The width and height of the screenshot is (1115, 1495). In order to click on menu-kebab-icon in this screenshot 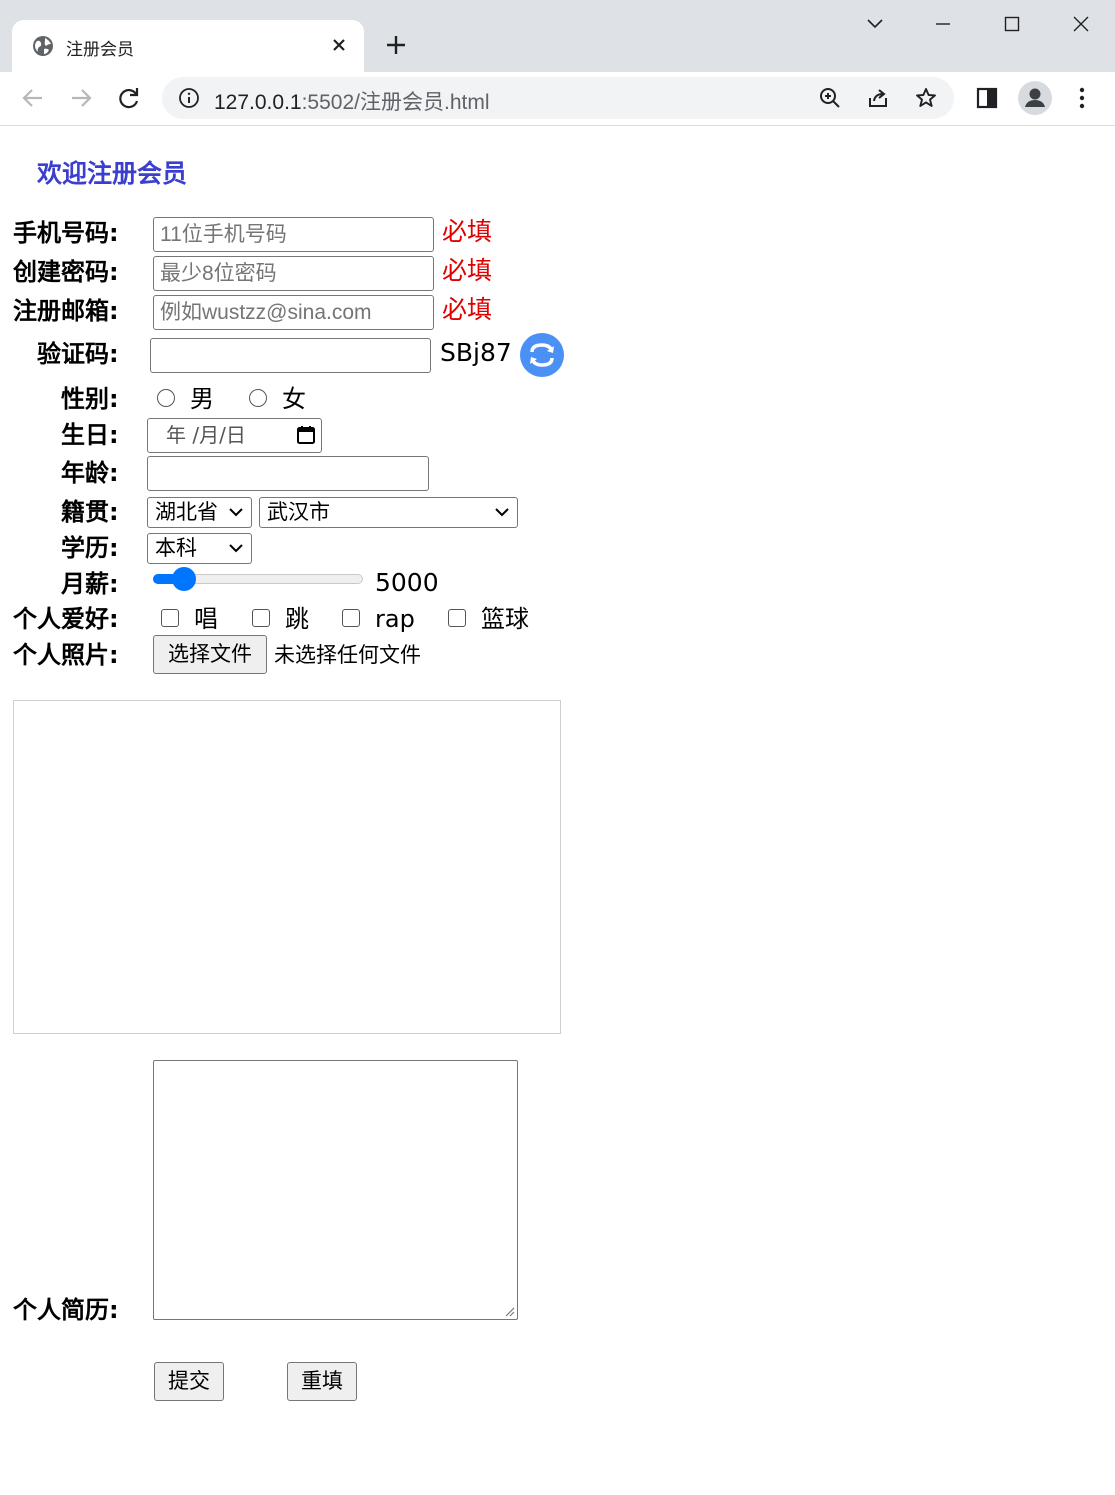, I will do `click(1082, 98)`.